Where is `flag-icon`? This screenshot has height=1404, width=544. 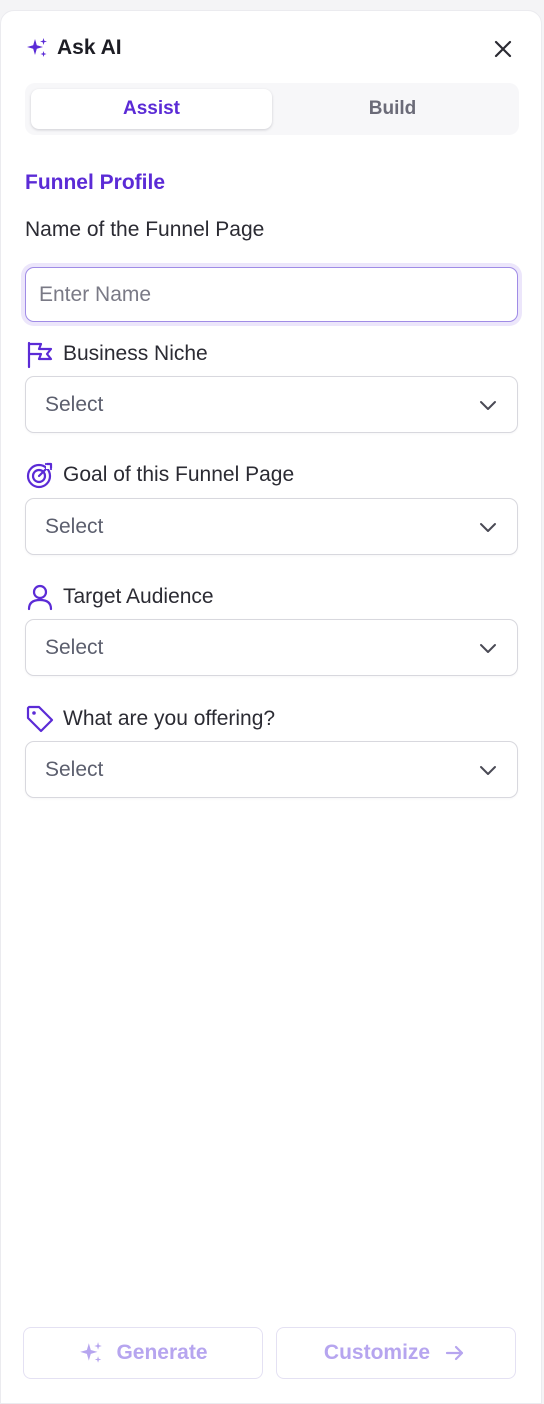
flag-icon is located at coordinates (40, 355).